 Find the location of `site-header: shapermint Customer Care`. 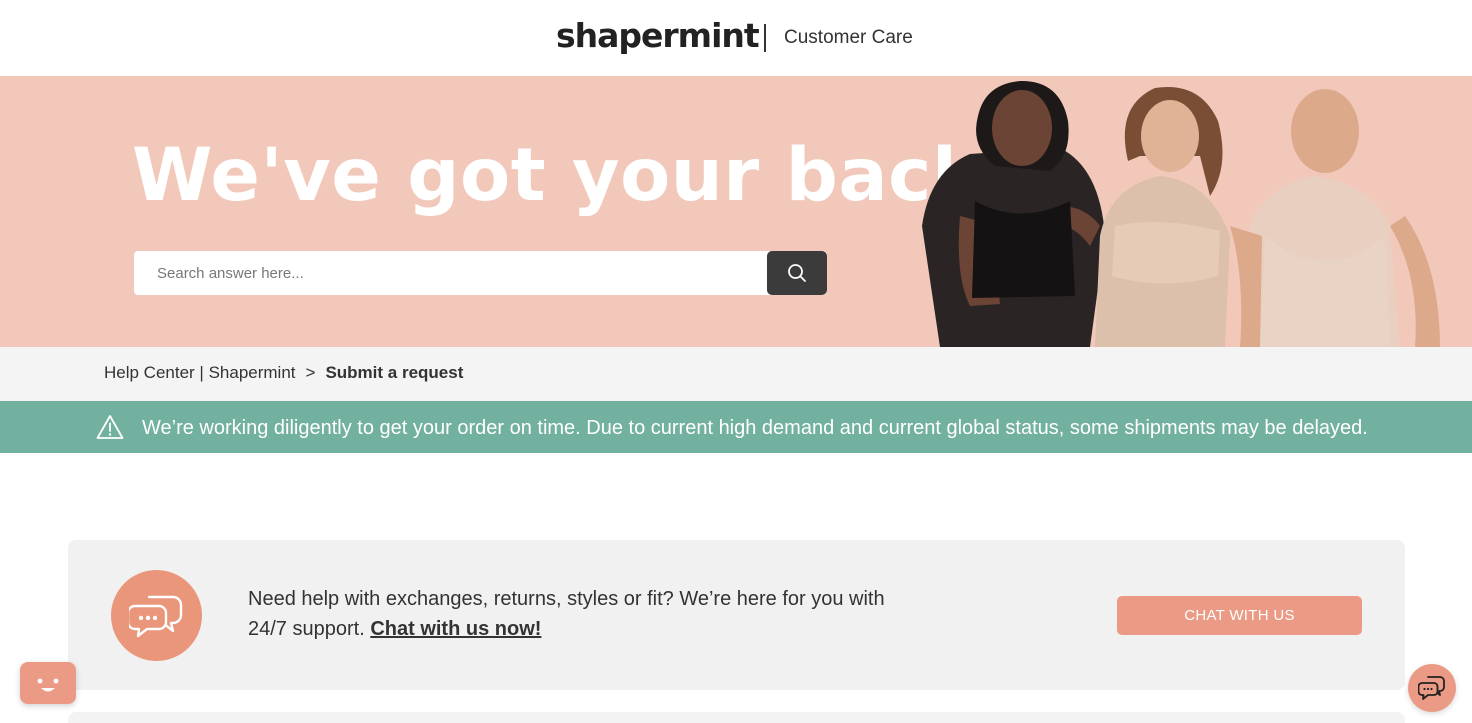

site-header: shapermint Customer Care is located at coordinates (736, 38).